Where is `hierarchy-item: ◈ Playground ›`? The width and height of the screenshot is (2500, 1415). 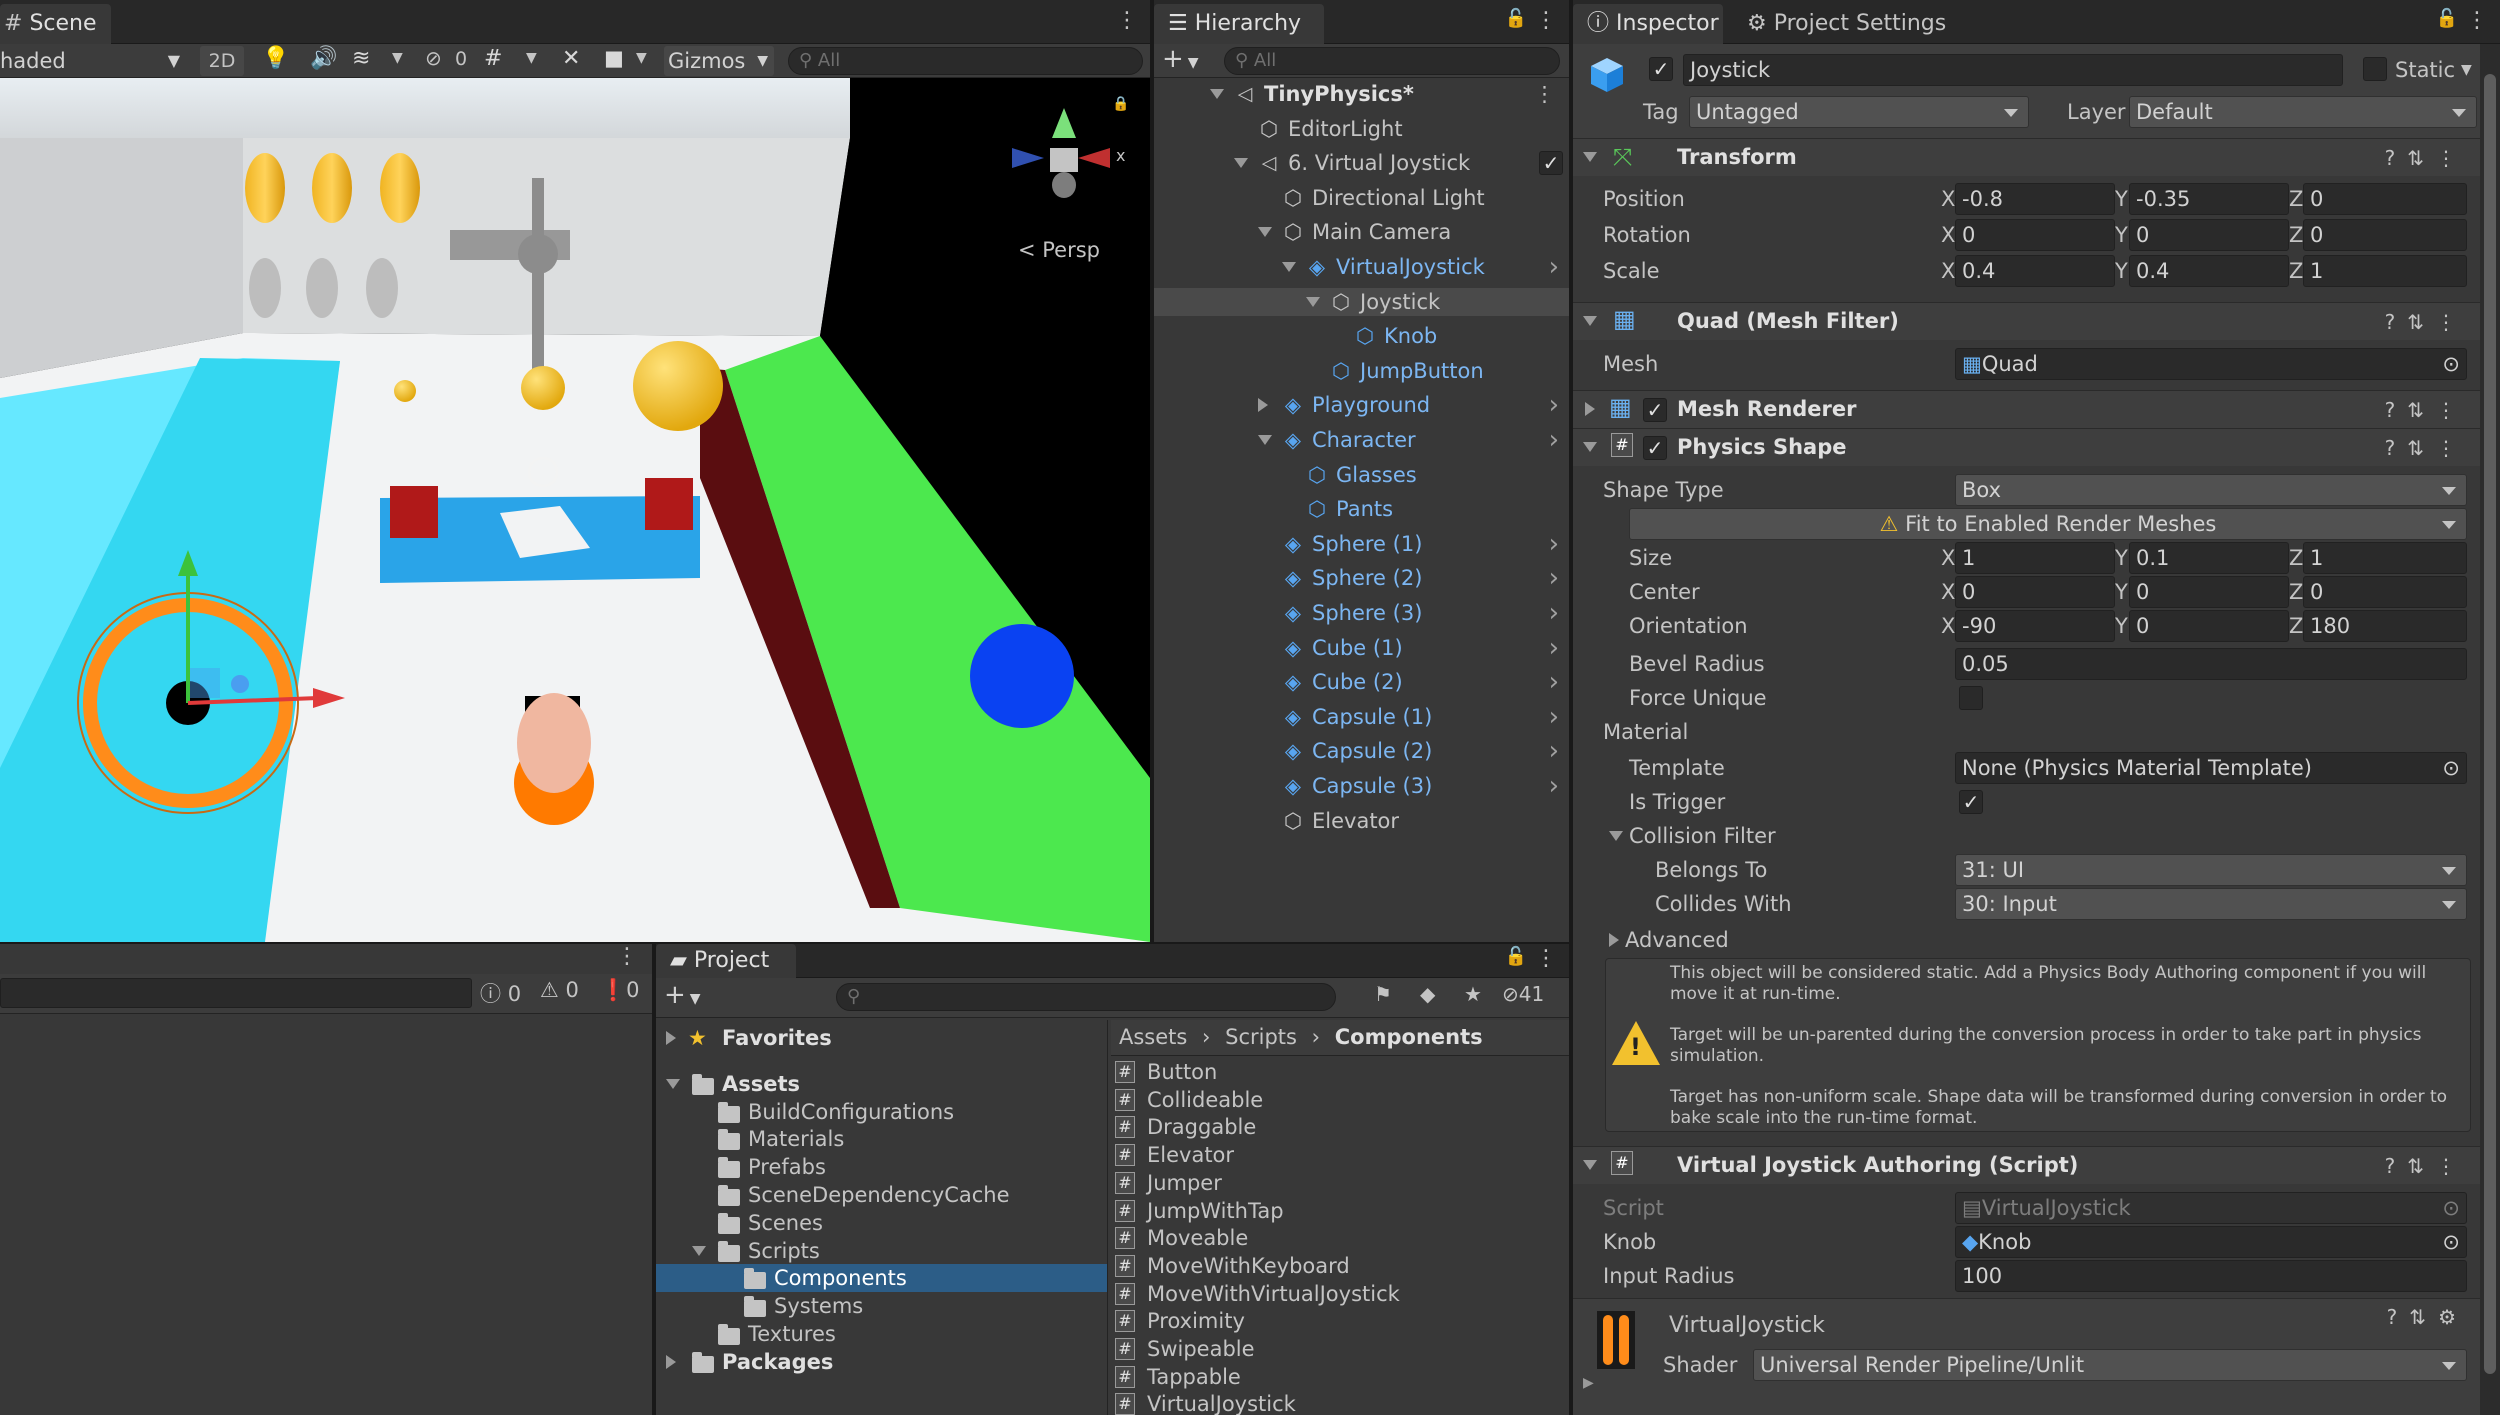
hierarchy-item: ◈ Playground › is located at coordinates (1361, 405).